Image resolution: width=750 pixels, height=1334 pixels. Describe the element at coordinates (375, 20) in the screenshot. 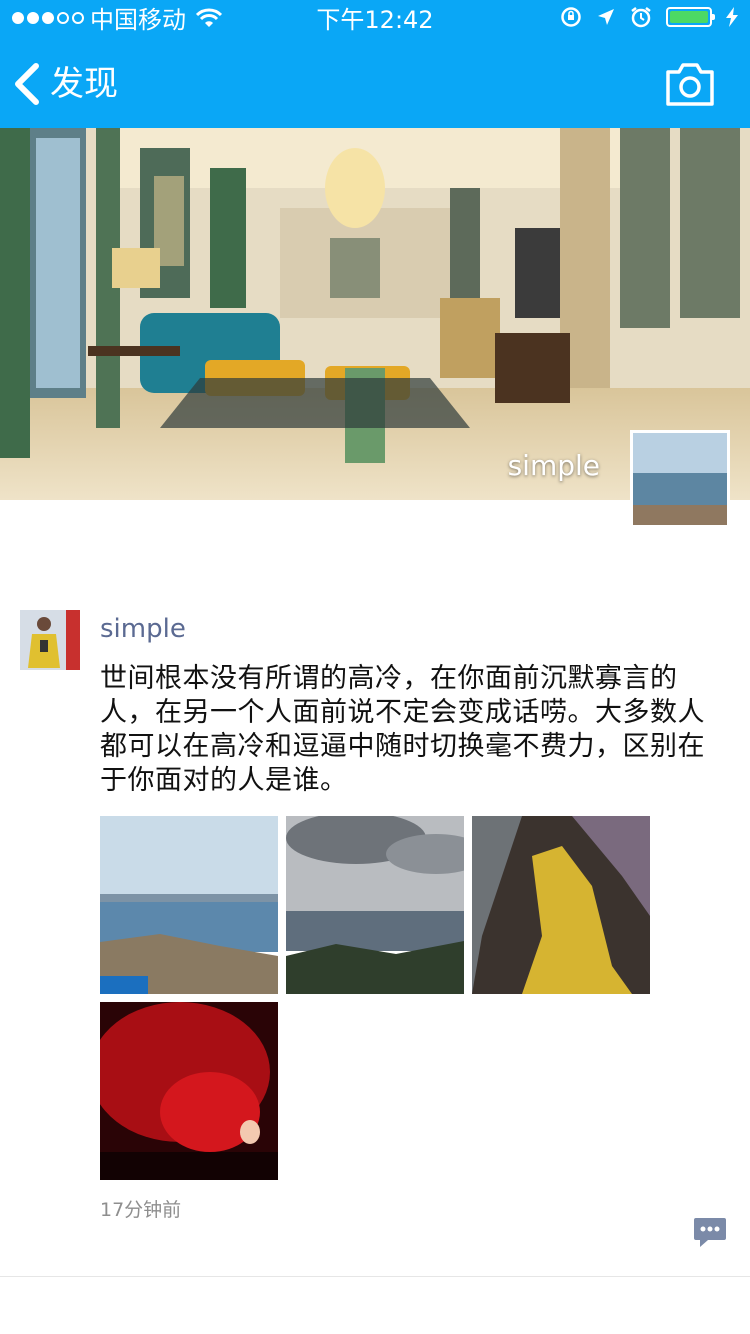

I see `status-bar: 中国移动 下午12:42` at that location.